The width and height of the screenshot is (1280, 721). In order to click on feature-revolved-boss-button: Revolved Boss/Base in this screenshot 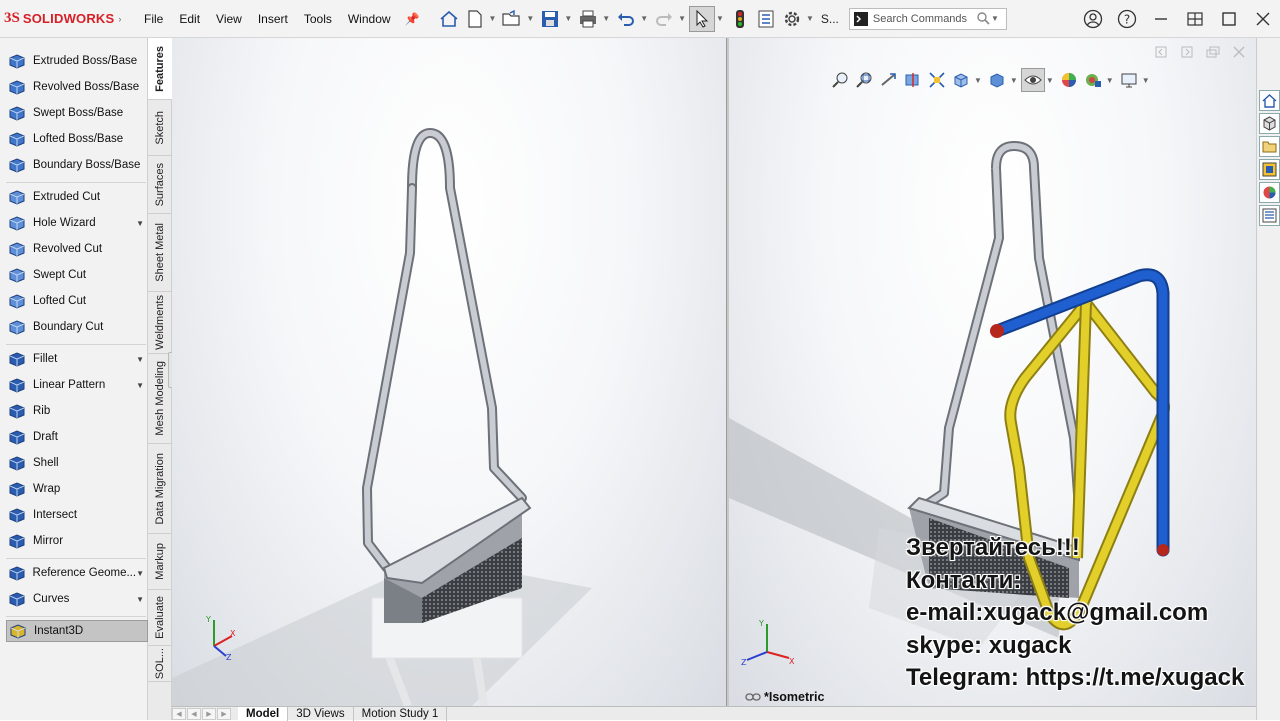, I will do `click(77, 87)`.